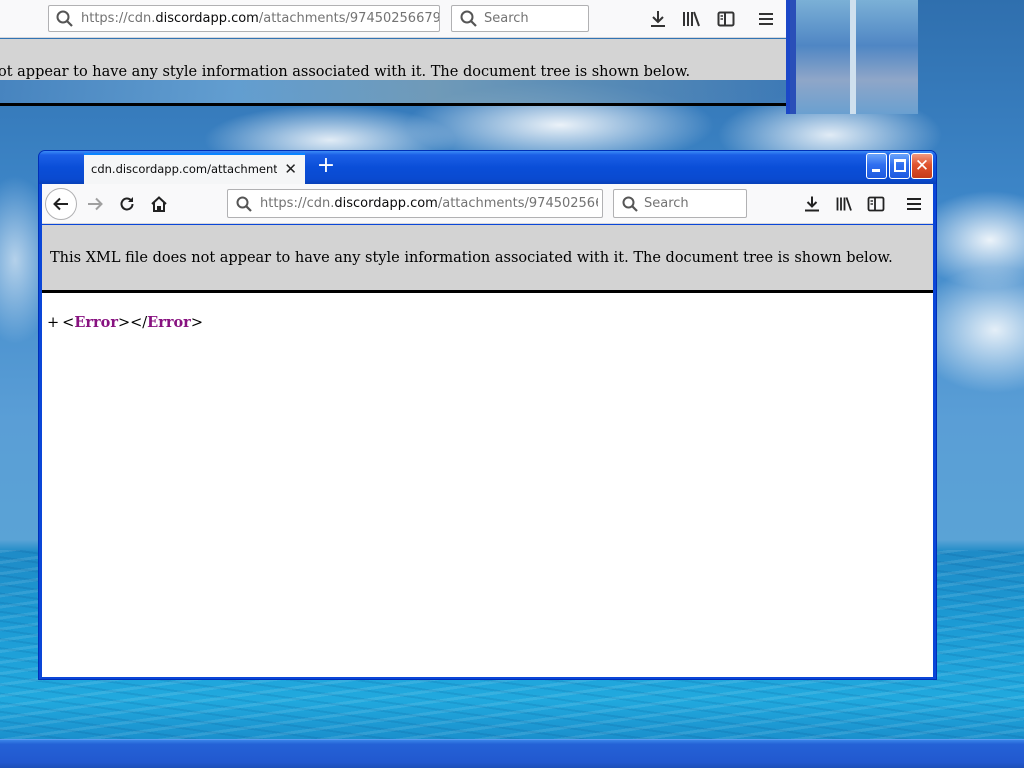 This screenshot has height=768, width=1024. Describe the element at coordinates (394, 104) in the screenshot. I see `background-divider` at that location.